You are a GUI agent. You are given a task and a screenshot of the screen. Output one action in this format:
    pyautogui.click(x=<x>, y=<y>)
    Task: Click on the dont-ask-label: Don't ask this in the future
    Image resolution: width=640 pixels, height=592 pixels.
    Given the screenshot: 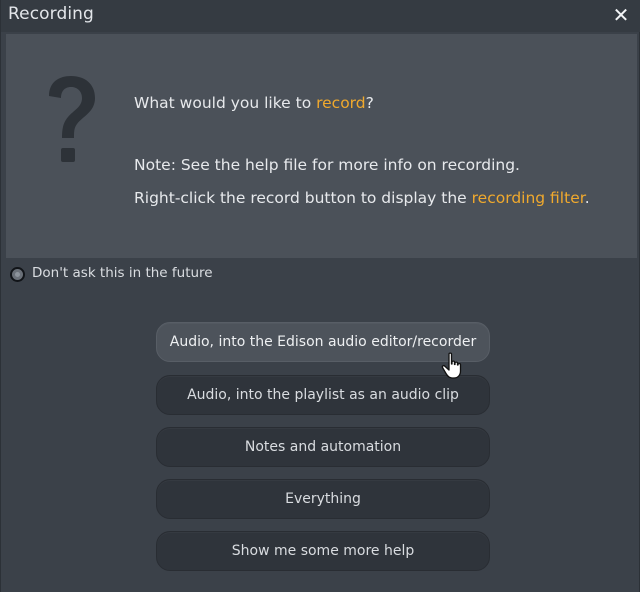 What is the action you would take?
    pyautogui.click(x=122, y=273)
    